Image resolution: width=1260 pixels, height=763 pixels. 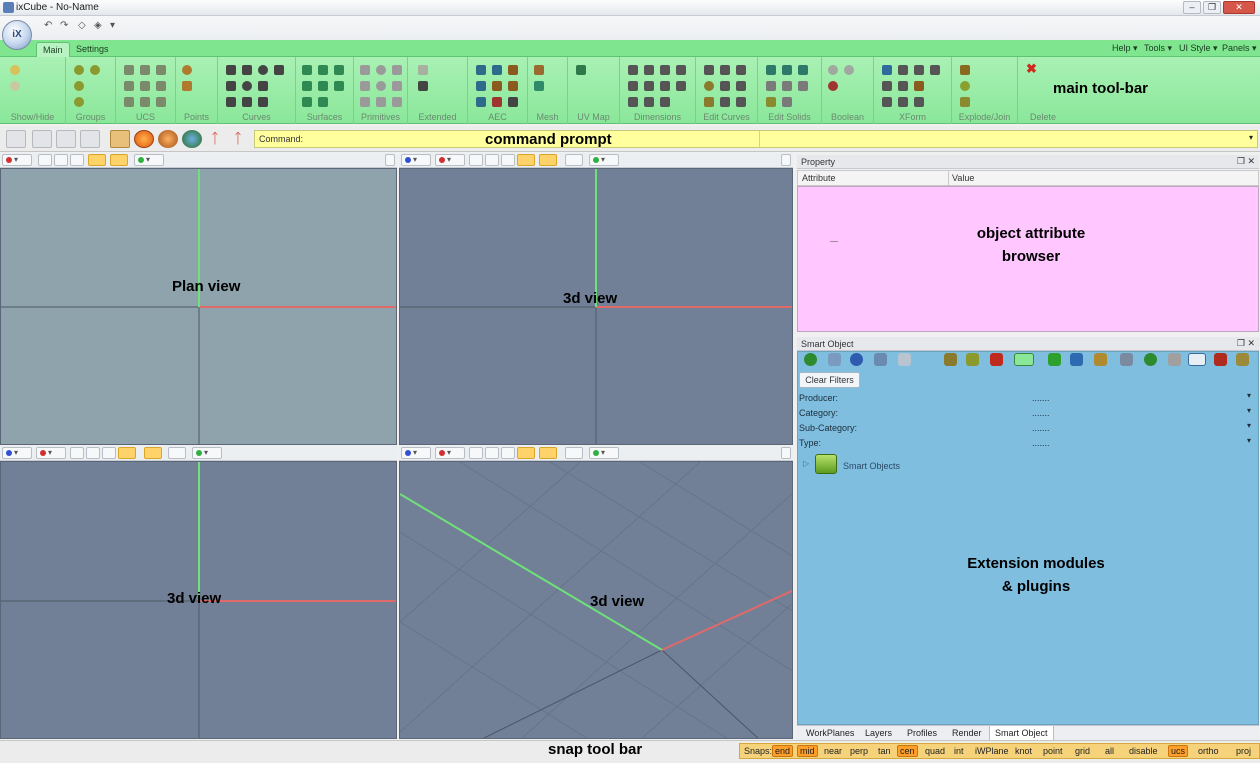 What do you see at coordinates (649, 70) in the screenshot?
I see `dim-aligned-icon` at bounding box center [649, 70].